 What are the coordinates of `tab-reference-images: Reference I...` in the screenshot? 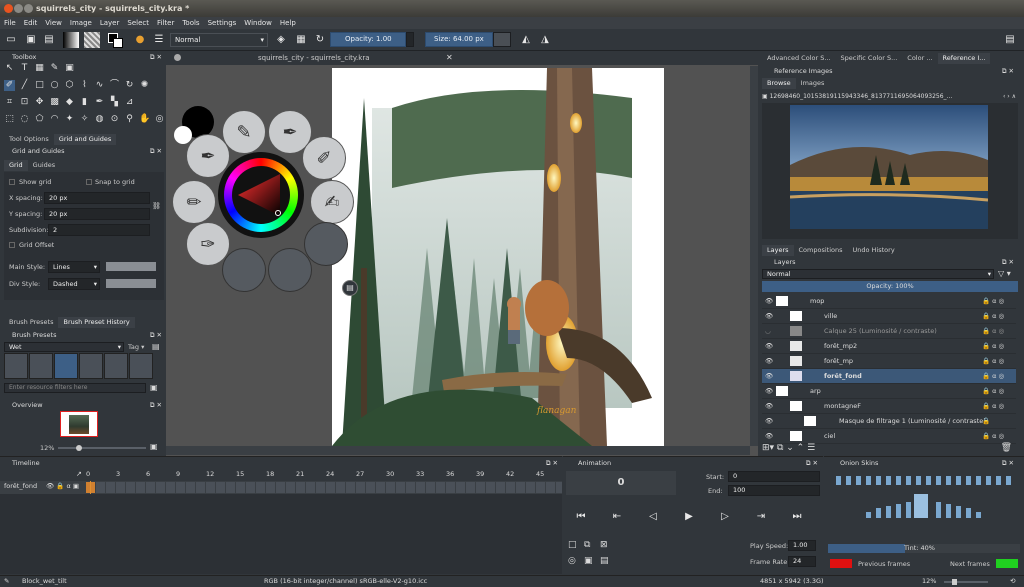 It's located at (964, 58).